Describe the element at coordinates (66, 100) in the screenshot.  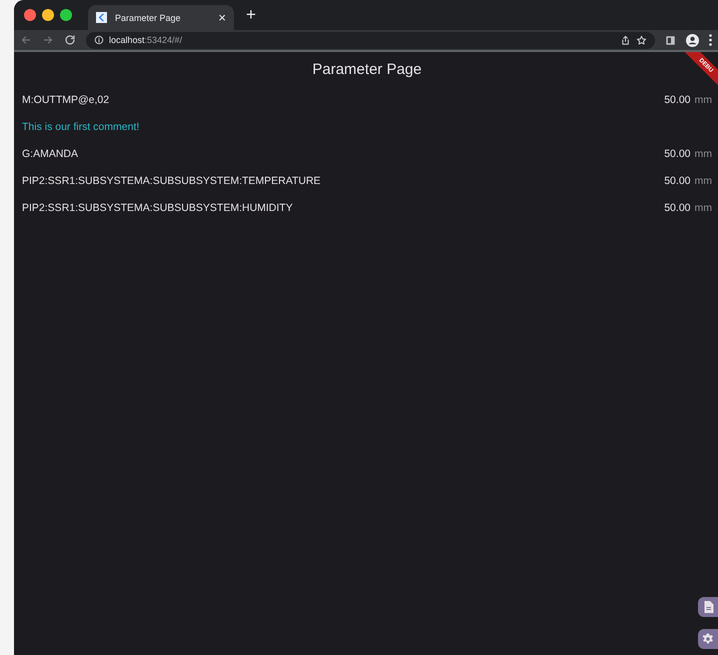
I see `parameter-name: M:OUTTMP@e,02` at that location.